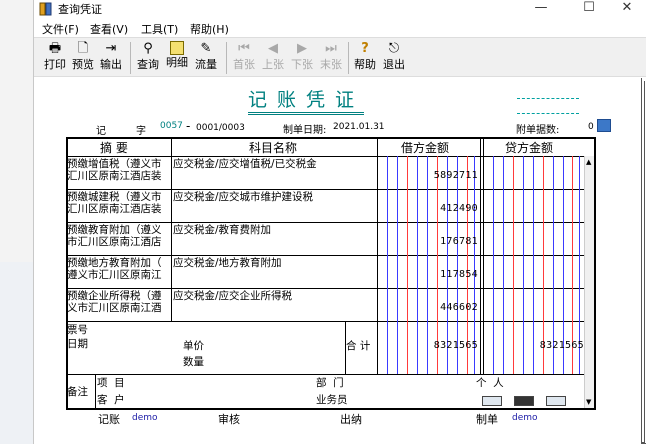 This screenshot has height=444, width=646. Describe the element at coordinates (206, 48) in the screenshot. I see `cashflow-icon: ✎` at that location.